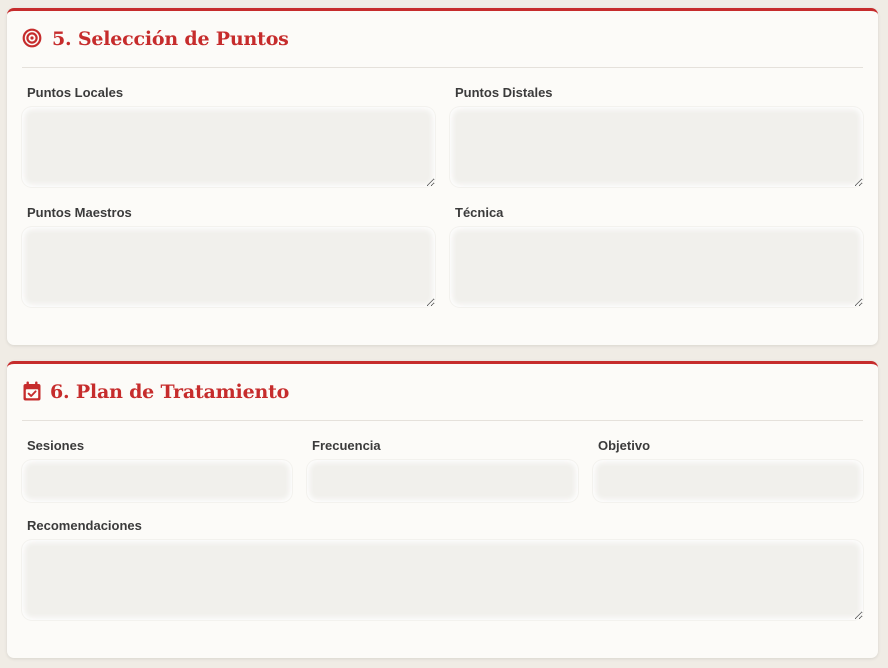 Image resolution: width=888 pixels, height=668 pixels. Describe the element at coordinates (442, 580) in the screenshot. I see `recomendaciones-textarea` at that location.